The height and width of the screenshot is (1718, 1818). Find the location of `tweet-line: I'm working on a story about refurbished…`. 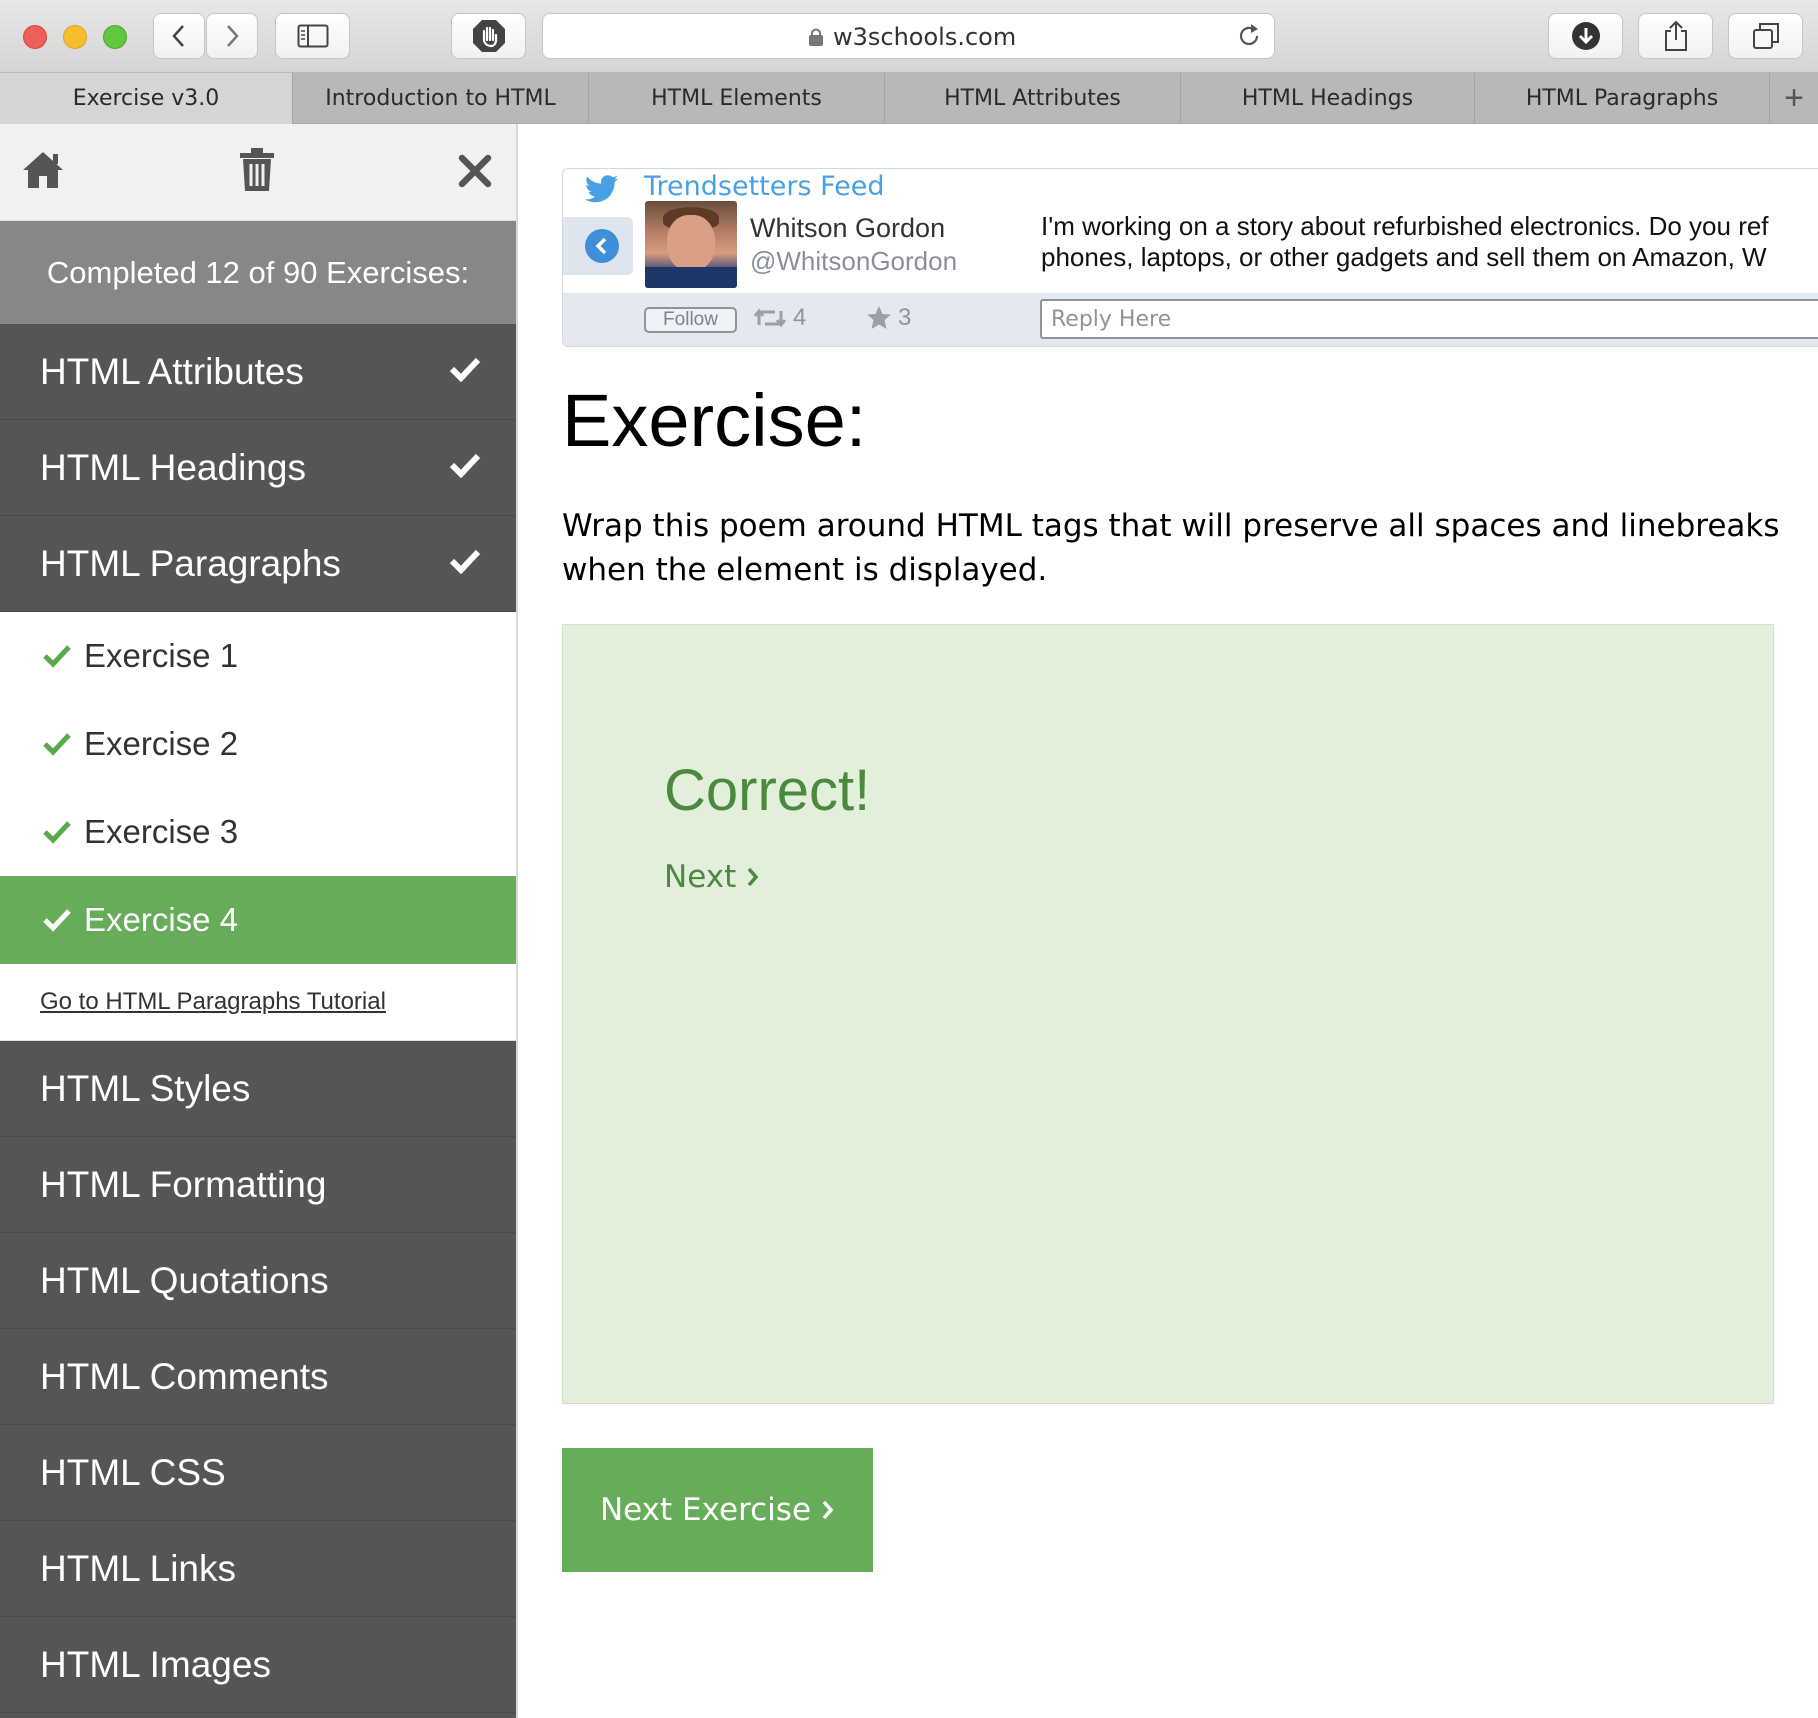

tweet-line: I'm working on a story about refurbished… is located at coordinates (1405, 226).